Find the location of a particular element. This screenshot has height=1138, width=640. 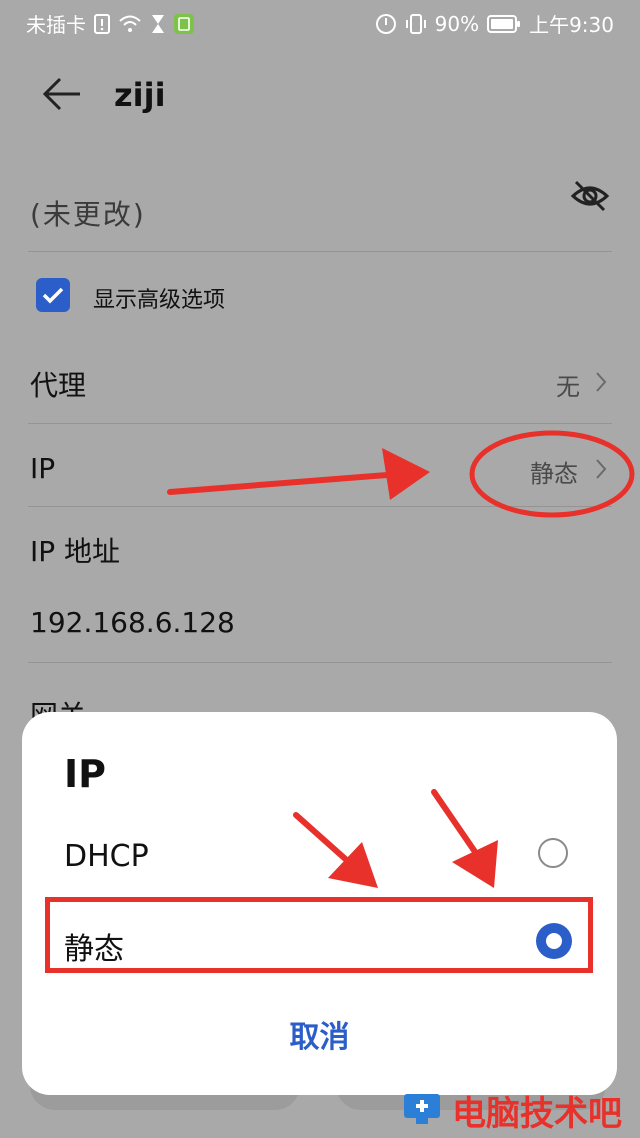

clock: 上午9:30 is located at coordinates (571, 25).